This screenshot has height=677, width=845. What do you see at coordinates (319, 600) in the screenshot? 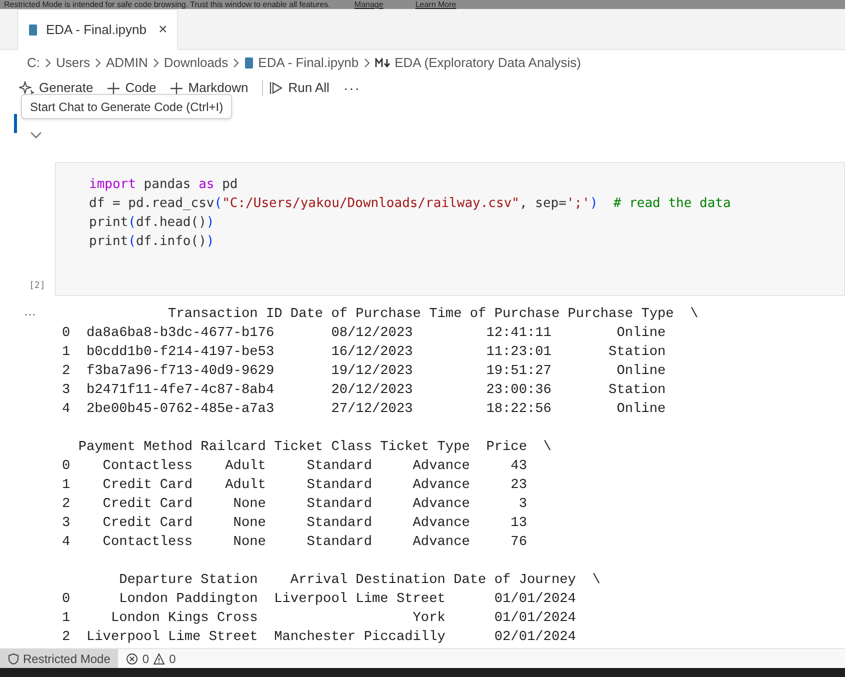
I see `output-line: 0 London Paddington Liverpool Lime Street 01/01/2024` at bounding box center [319, 600].